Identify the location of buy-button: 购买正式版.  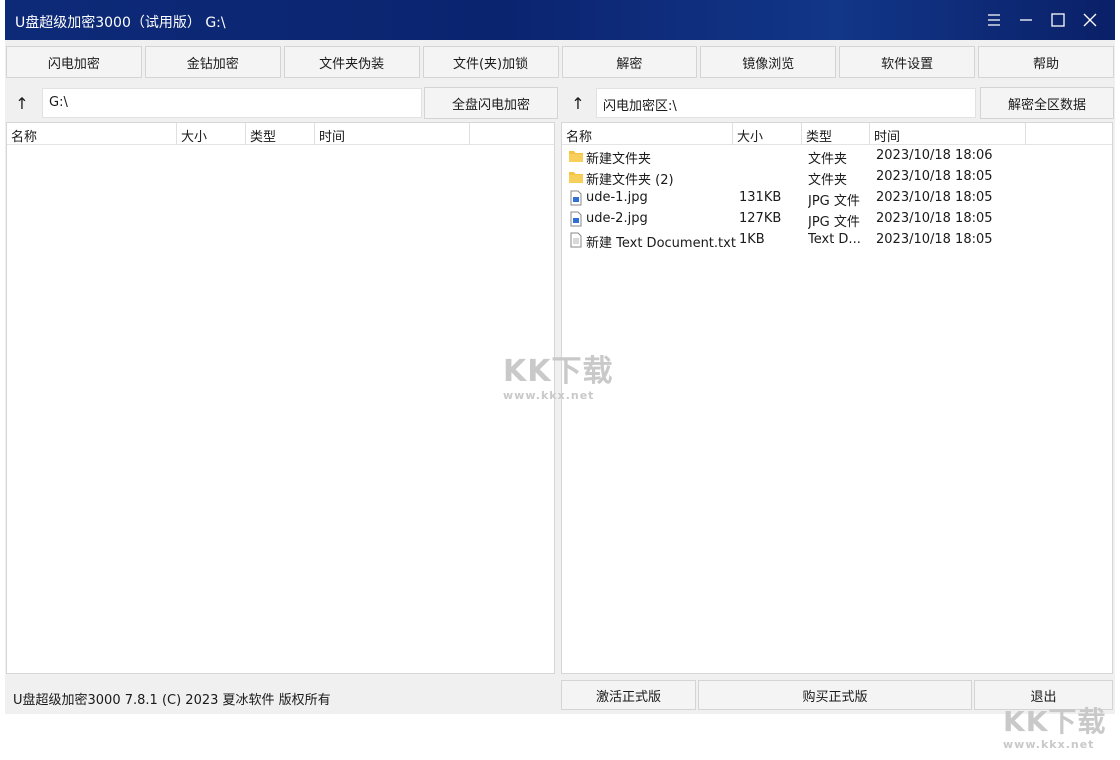
(835, 695).